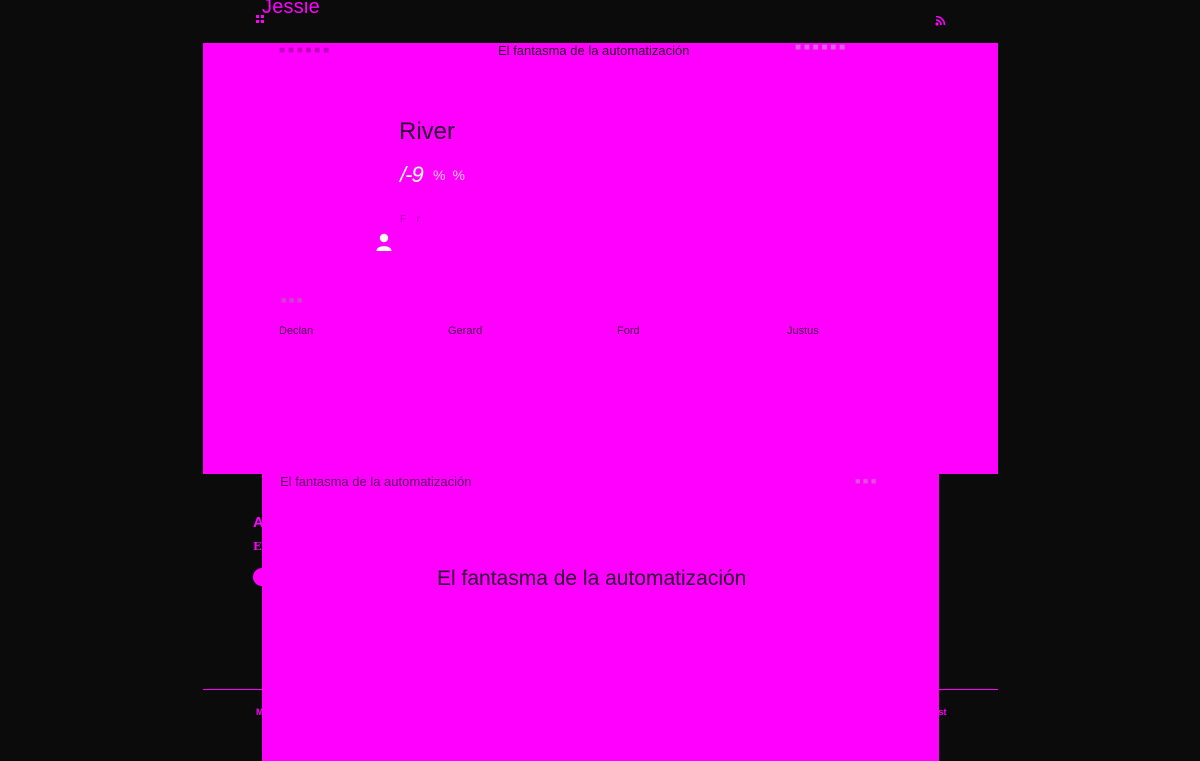 The height and width of the screenshot is (761, 1200). What do you see at coordinates (465, 331) in the screenshot?
I see `name-item-gerard: Gerard` at bounding box center [465, 331].